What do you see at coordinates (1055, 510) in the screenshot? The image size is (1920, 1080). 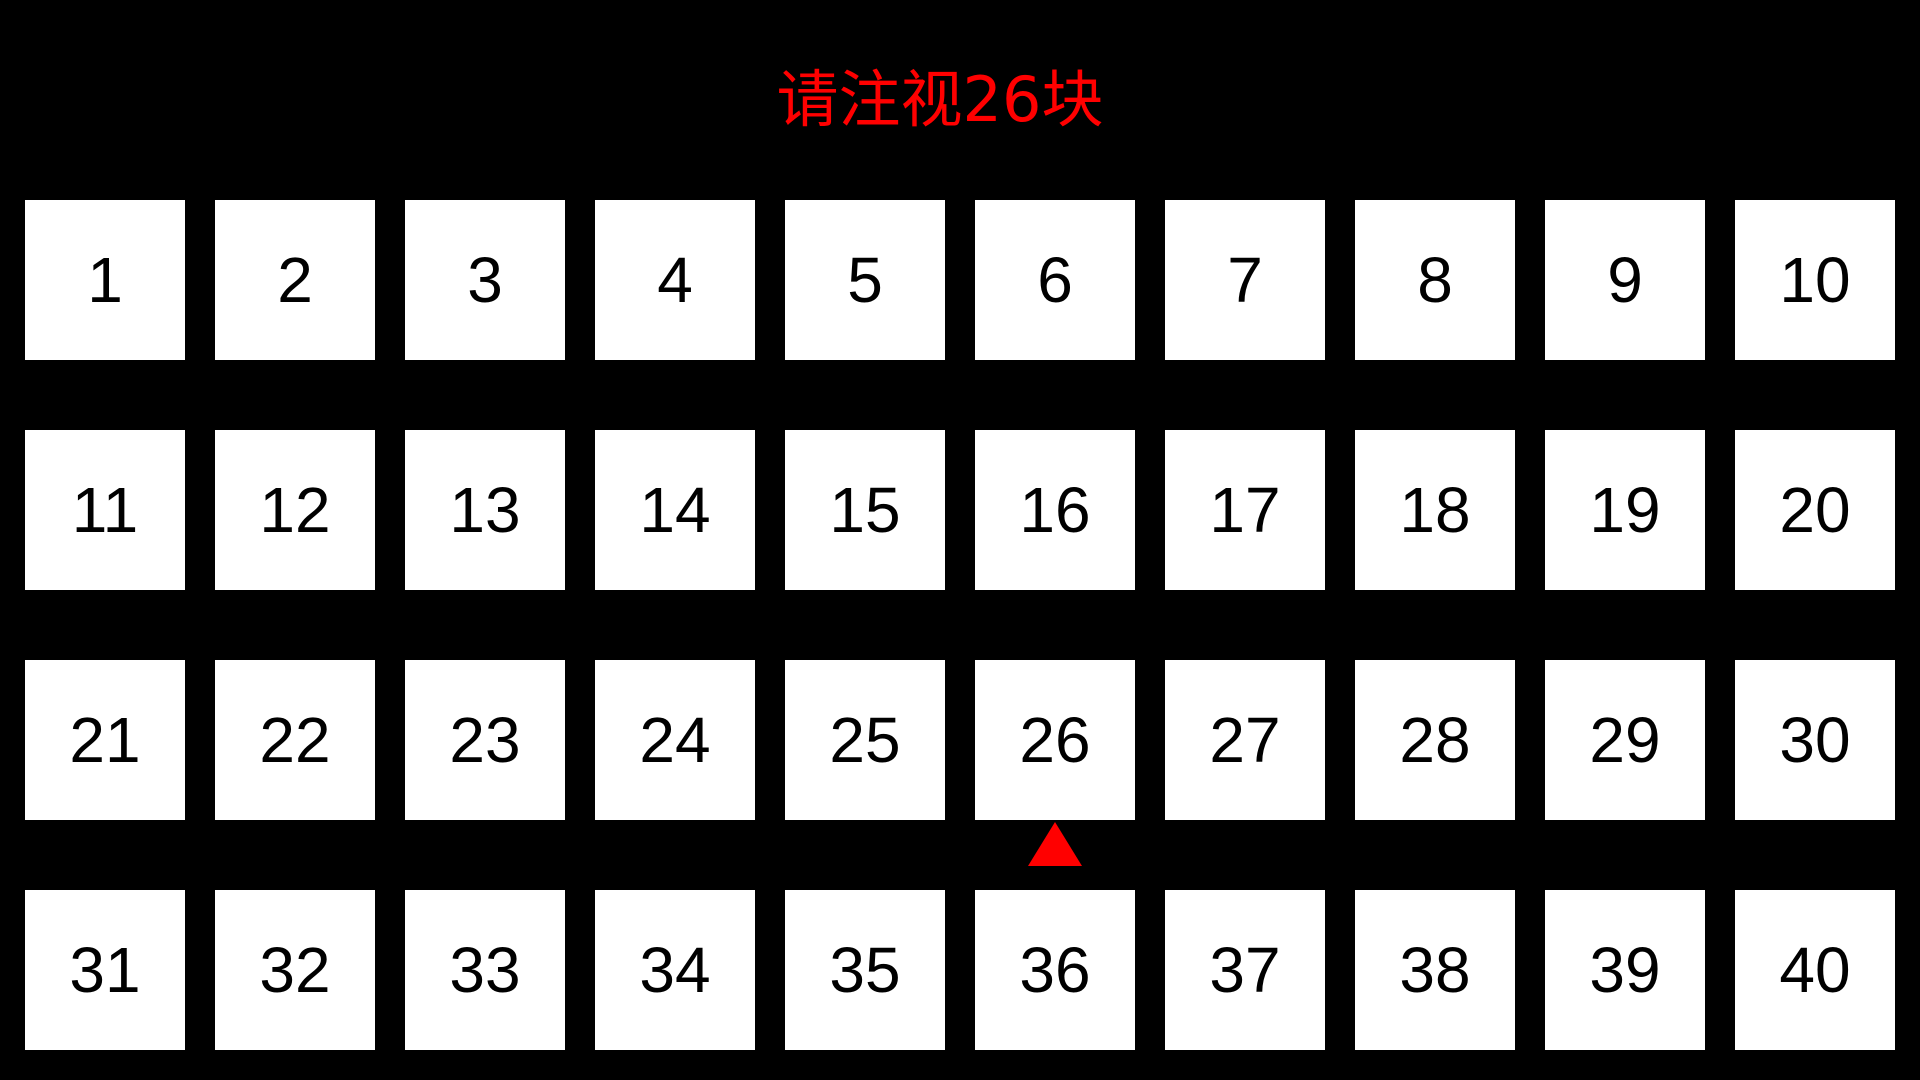 I see `block-tile: 16` at bounding box center [1055, 510].